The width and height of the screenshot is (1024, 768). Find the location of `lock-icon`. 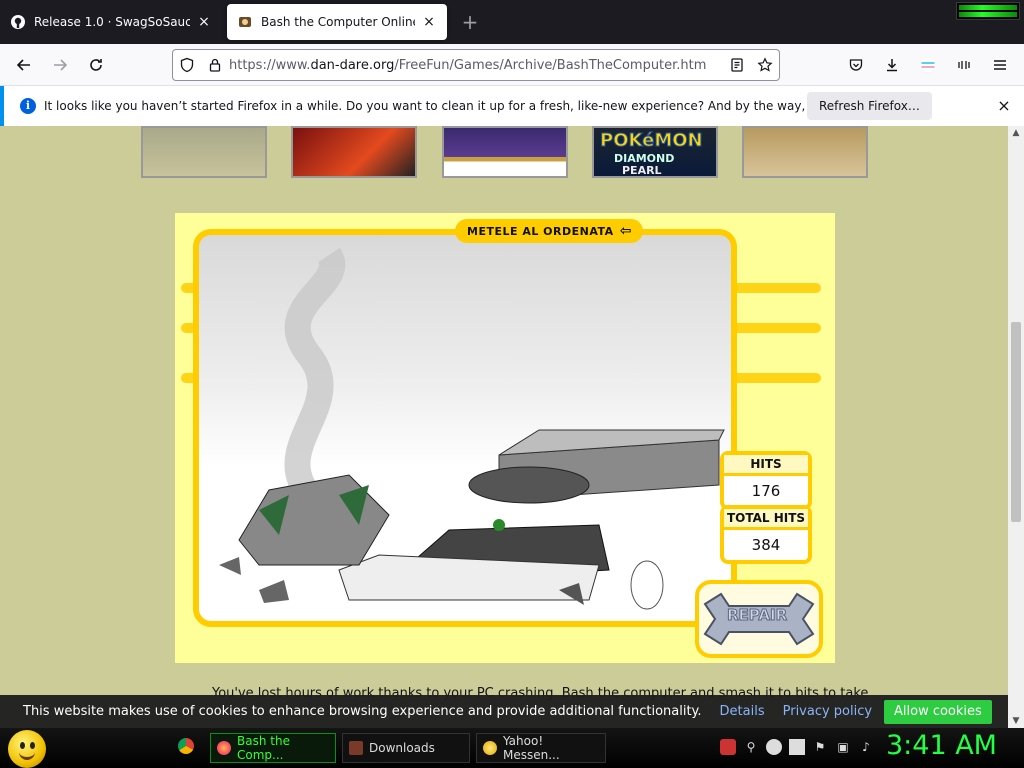

lock-icon is located at coordinates (215, 65).